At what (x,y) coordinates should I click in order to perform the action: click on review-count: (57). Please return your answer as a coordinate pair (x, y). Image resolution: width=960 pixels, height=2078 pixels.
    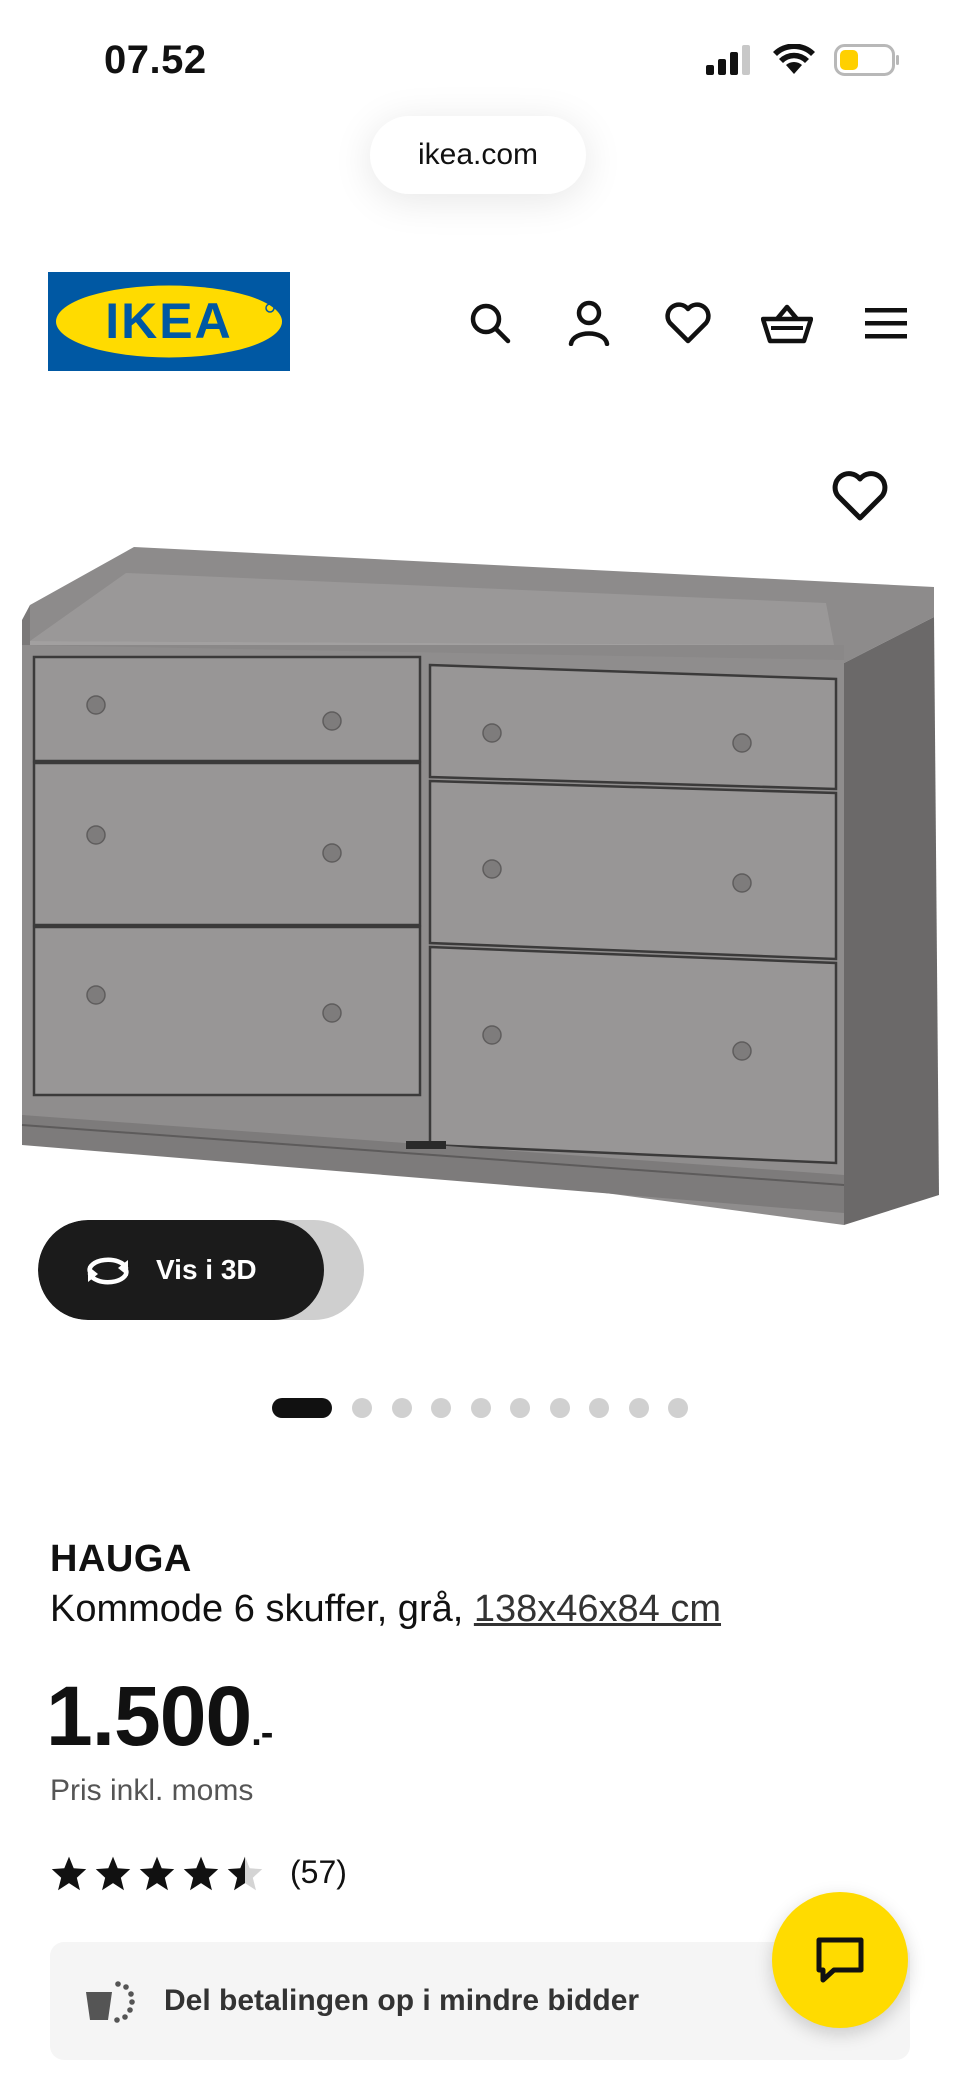
    Looking at the image, I should click on (318, 1872).